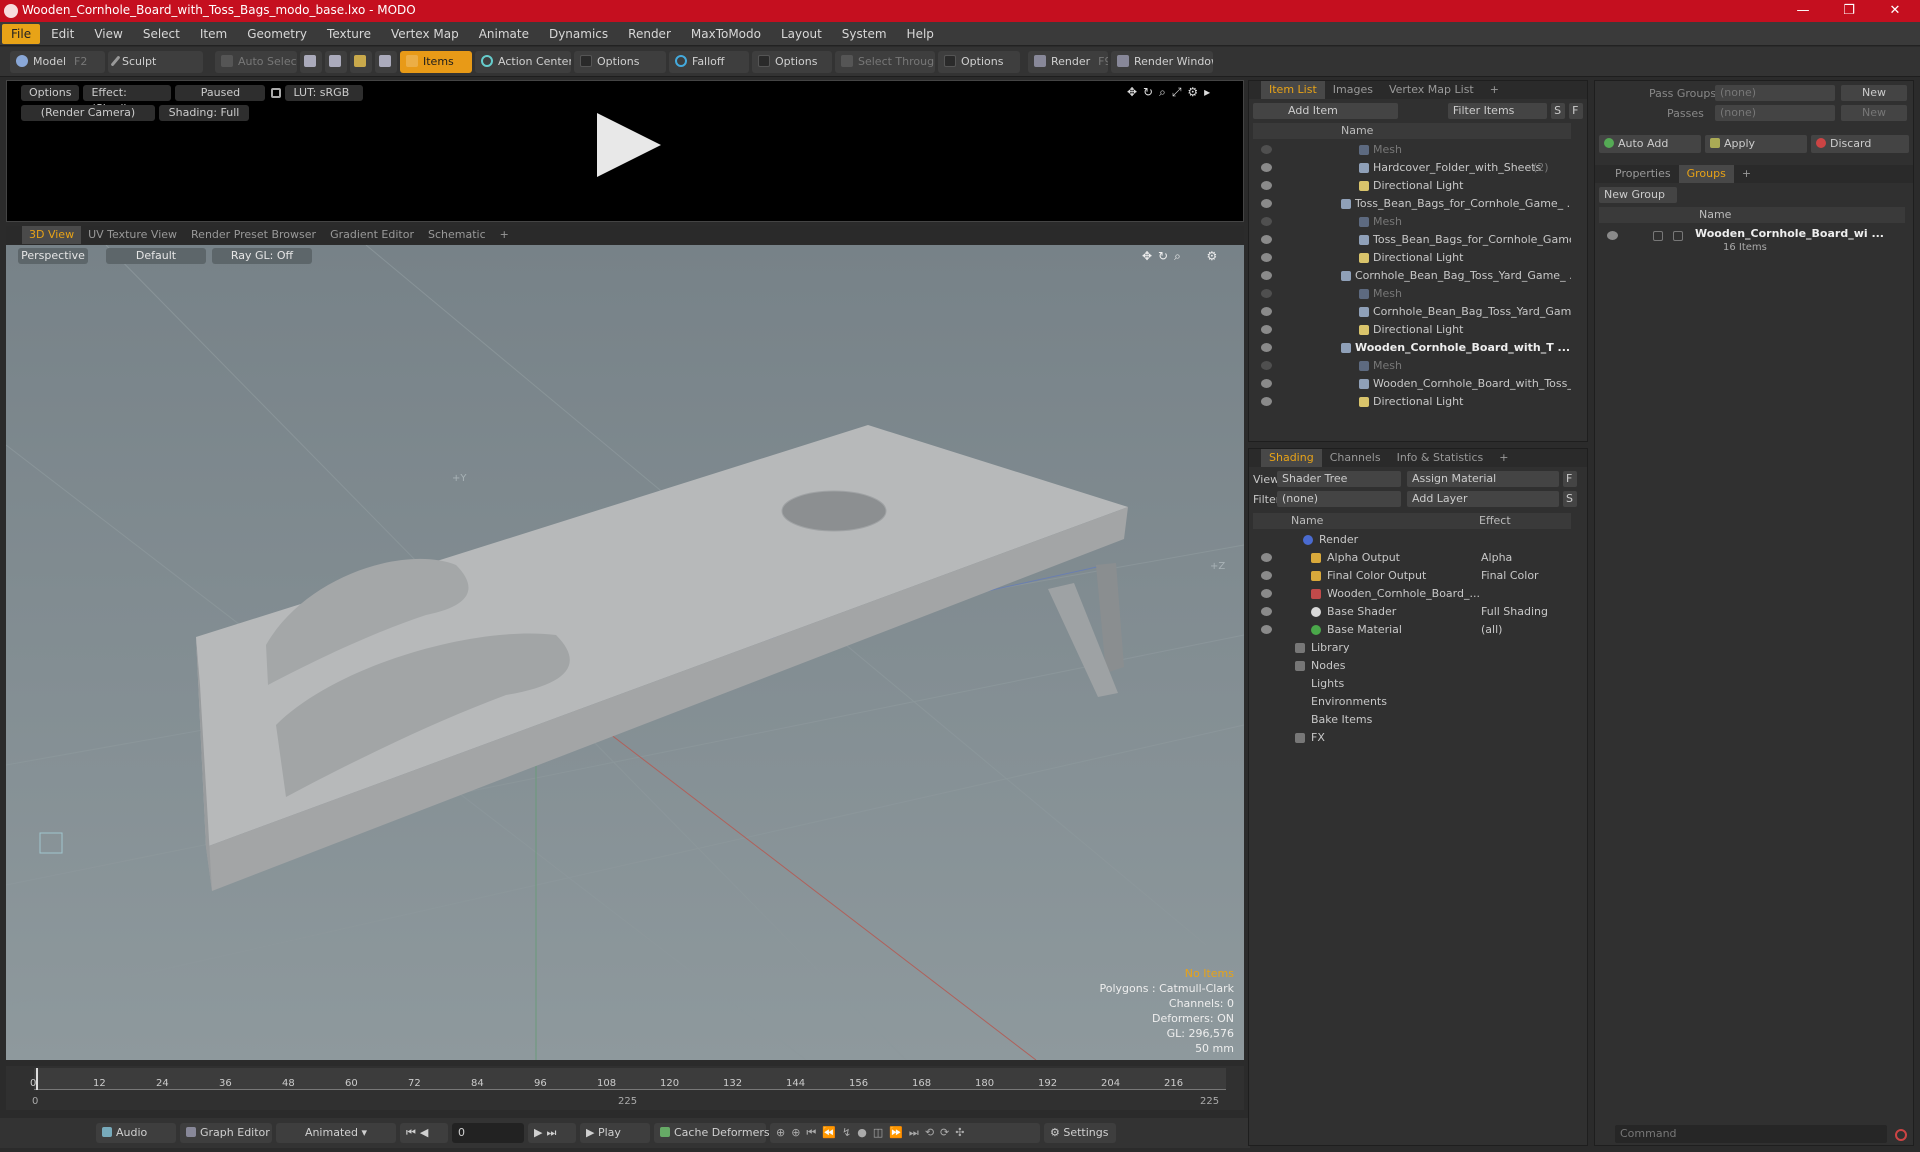  Describe the element at coordinates (1496, 558) in the screenshot. I see `shader-effect-value: Alpha` at that location.